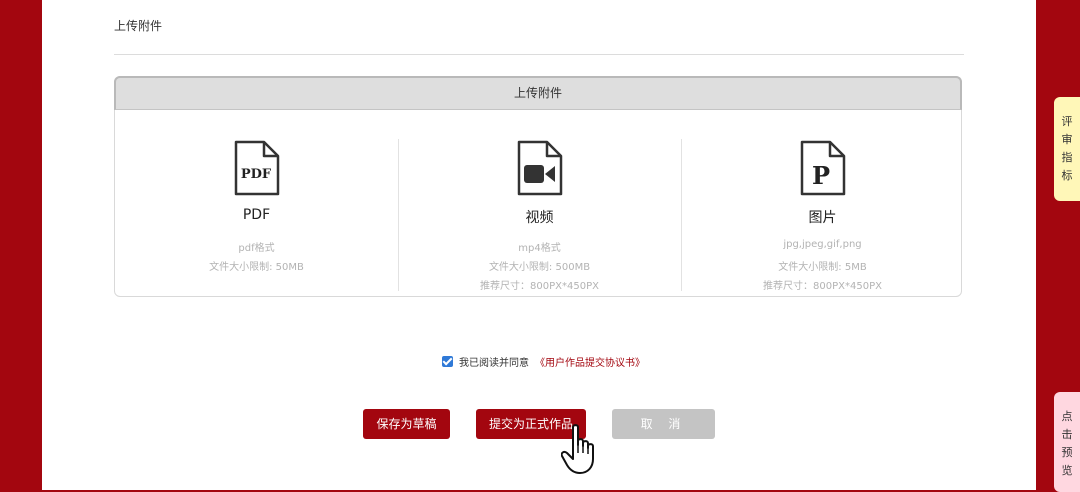 The height and width of the screenshot is (492, 1080). What do you see at coordinates (539, 267) in the screenshot?
I see `video-size-limit: 文件大小限制: 500MB` at bounding box center [539, 267].